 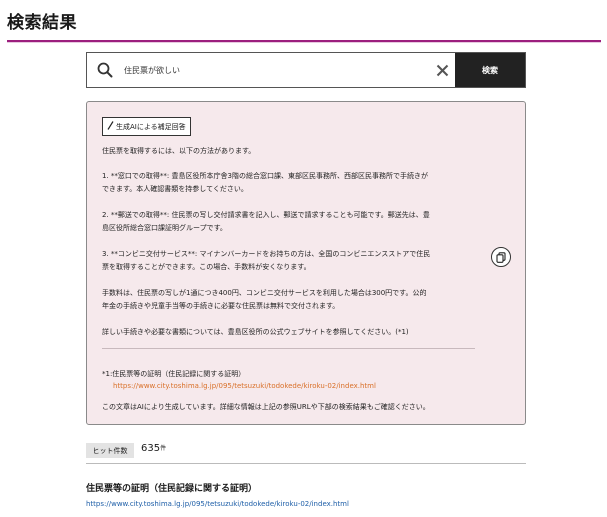 I want to click on ai-answer-badge: 生成AIによる補足回答, so click(x=146, y=126).